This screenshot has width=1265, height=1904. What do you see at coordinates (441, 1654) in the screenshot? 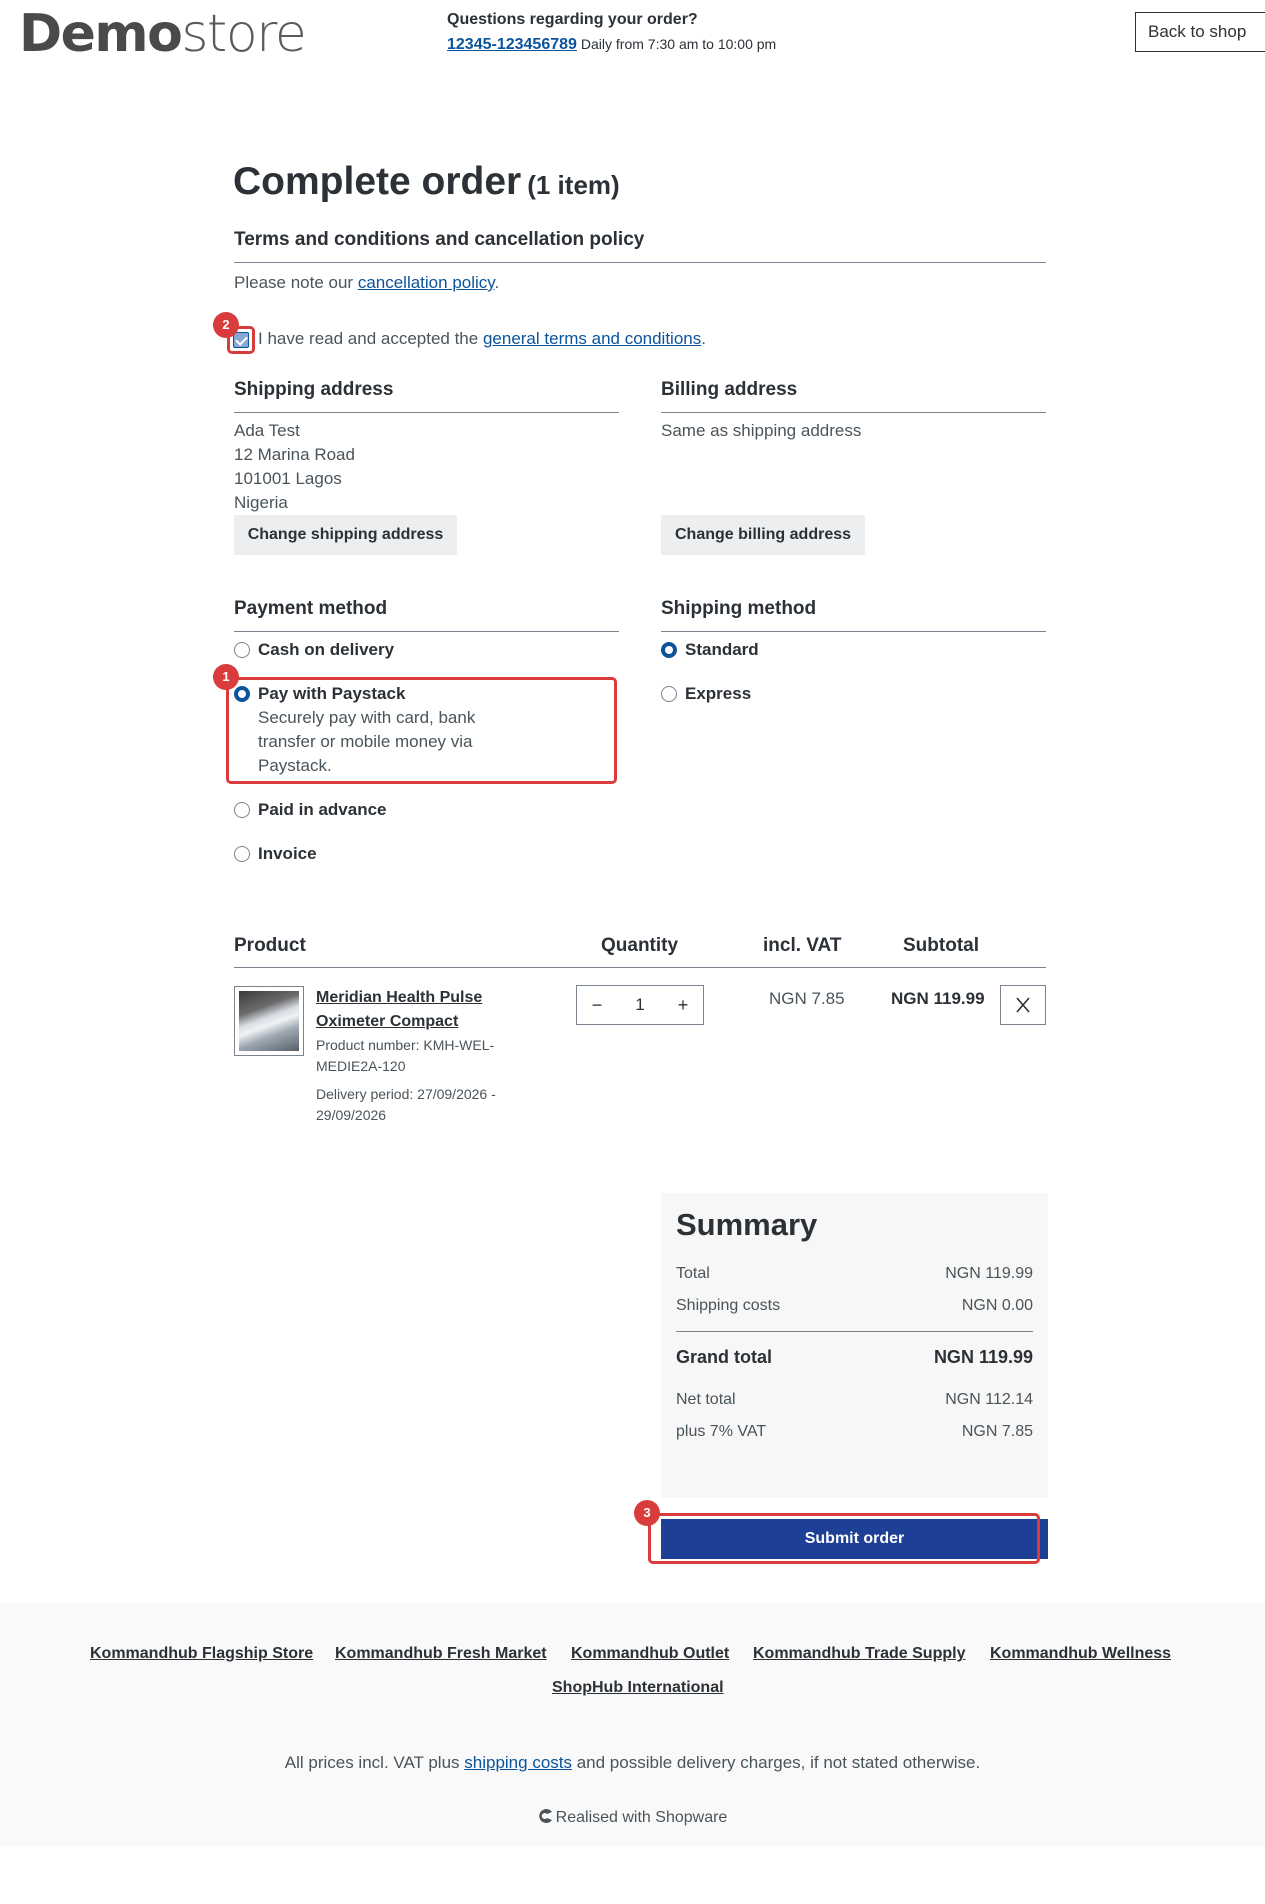
I see `footer-store-link: Kommandhub Fresh Market` at bounding box center [441, 1654].